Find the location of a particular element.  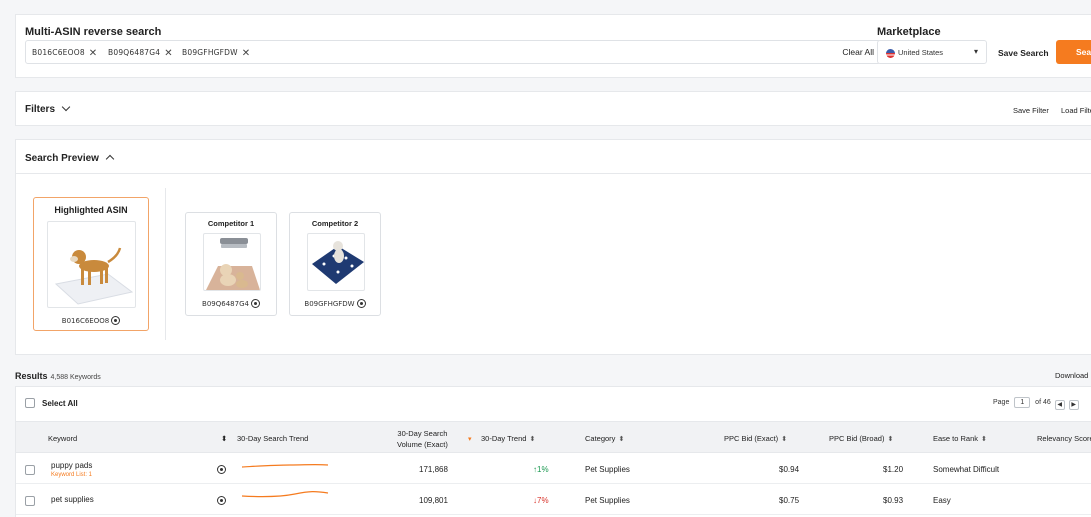

col-category: Category ⬍ is located at coordinates (604, 438).